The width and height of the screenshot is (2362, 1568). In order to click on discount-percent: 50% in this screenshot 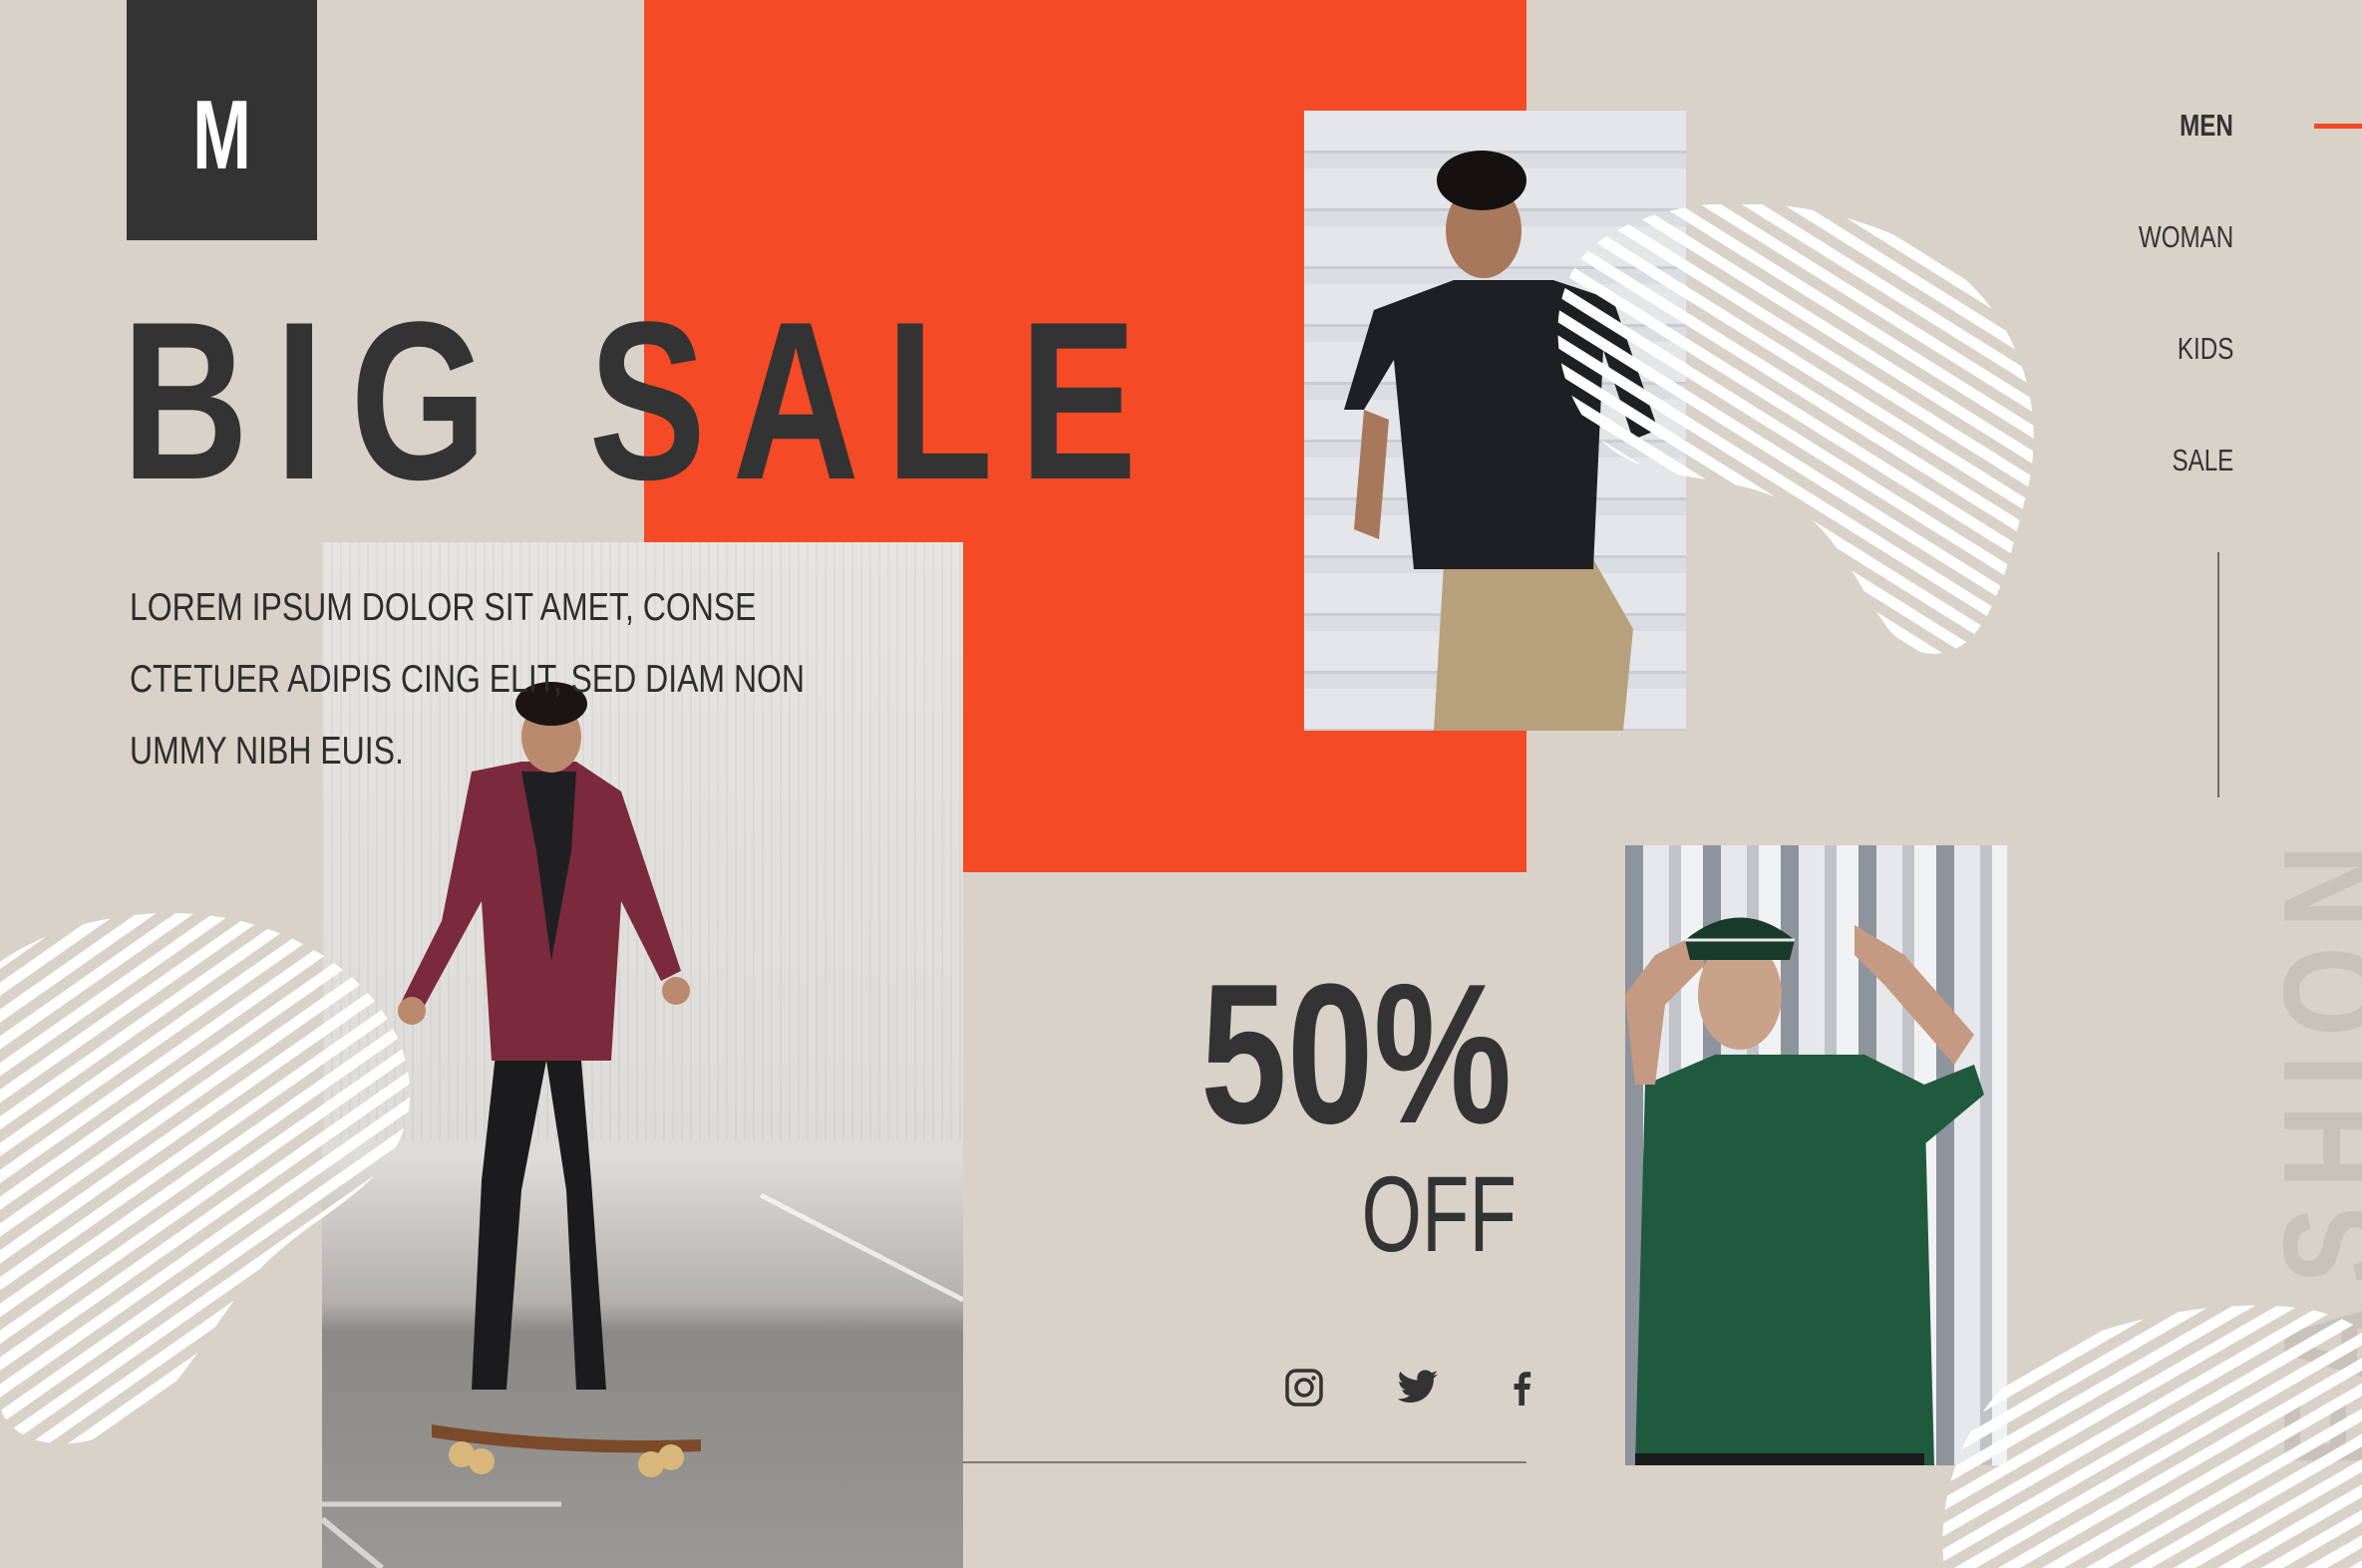, I will do `click(1355, 1054)`.